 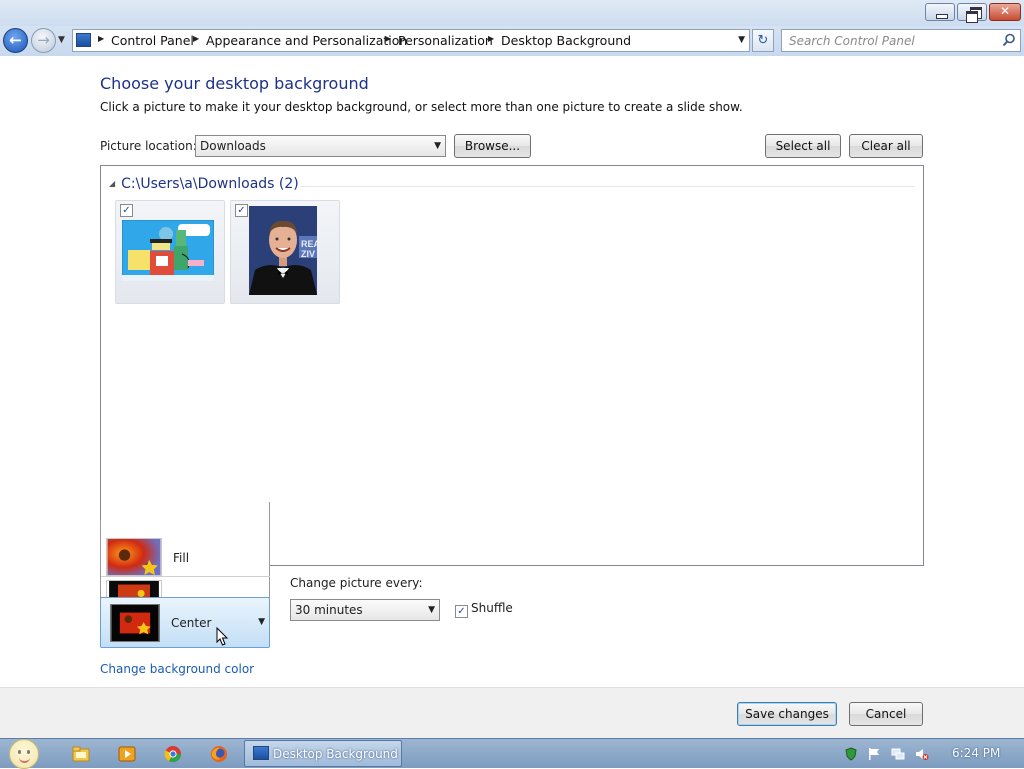 I want to click on action-center-flag-icon, so click(x=874, y=754).